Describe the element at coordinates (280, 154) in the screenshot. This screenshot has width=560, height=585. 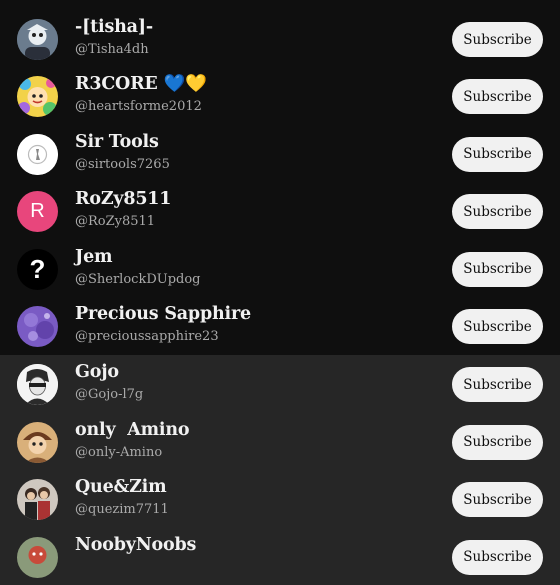
I see `channel-row: Sir Tools @sirtools7265 Subscribe` at that location.